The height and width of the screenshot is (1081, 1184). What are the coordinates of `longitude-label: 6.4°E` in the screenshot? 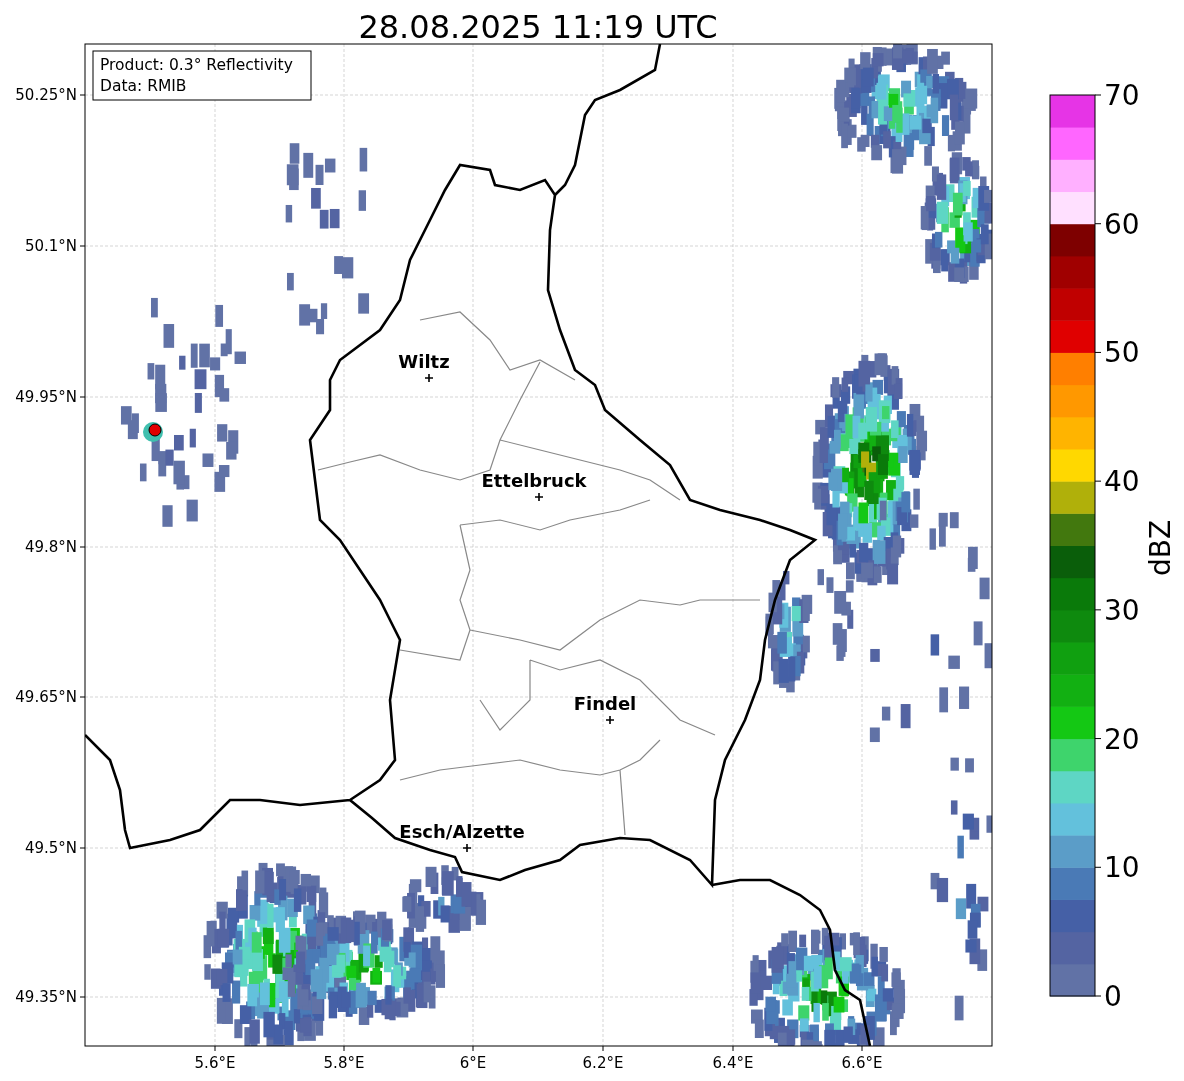 It's located at (733, 1063).